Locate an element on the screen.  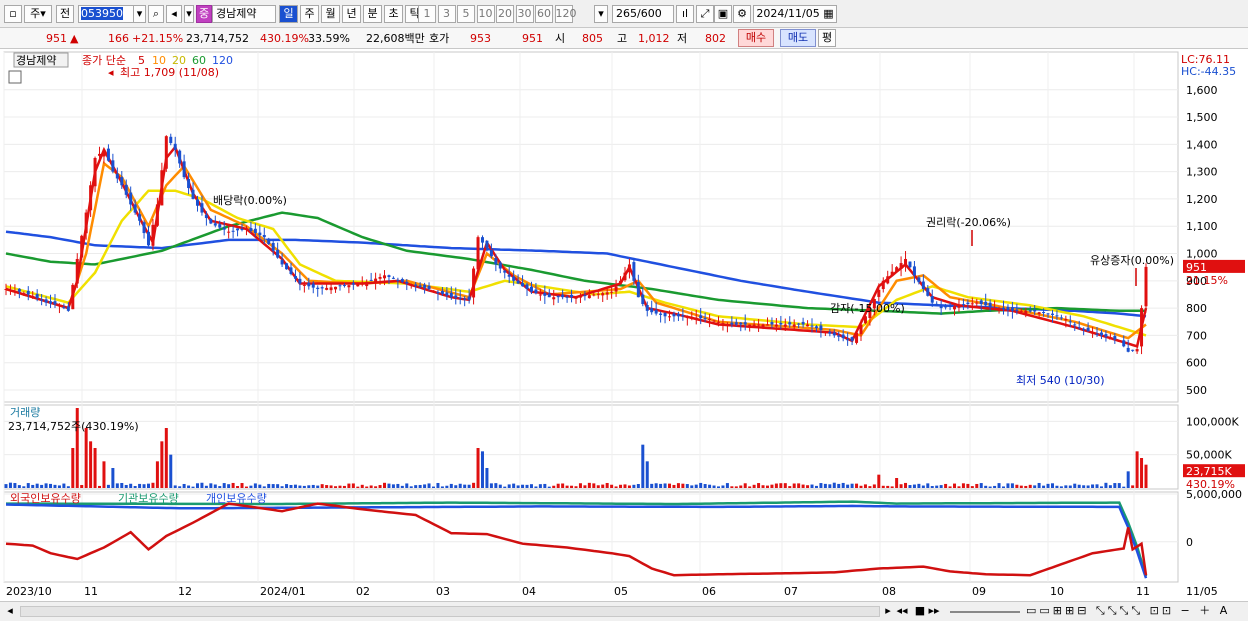
market-select-label: 주 is located at coordinates (35, 13).